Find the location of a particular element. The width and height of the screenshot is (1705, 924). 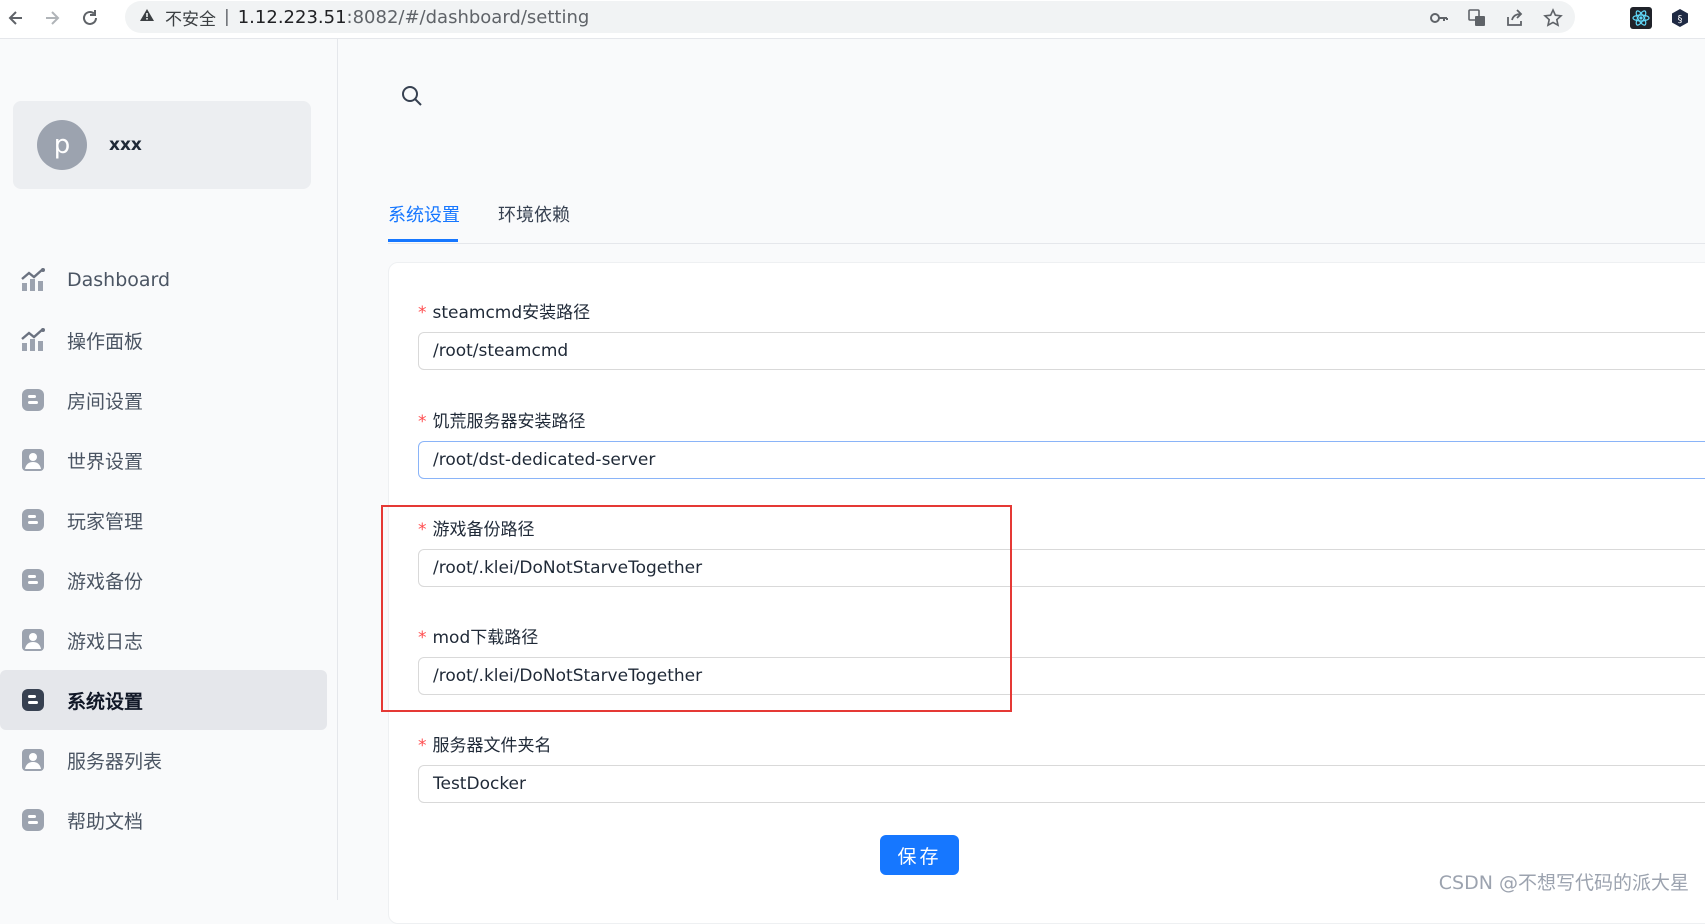

sidebar-item-label: 世界设置 is located at coordinates (105, 461).